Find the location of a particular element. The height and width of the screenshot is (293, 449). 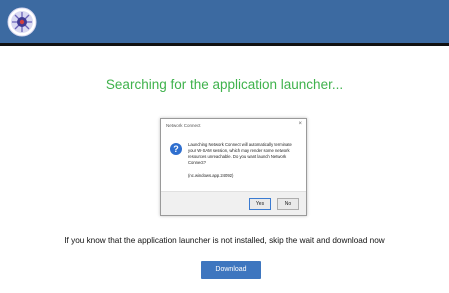

dialog-footer: Yes No is located at coordinates (233, 203).